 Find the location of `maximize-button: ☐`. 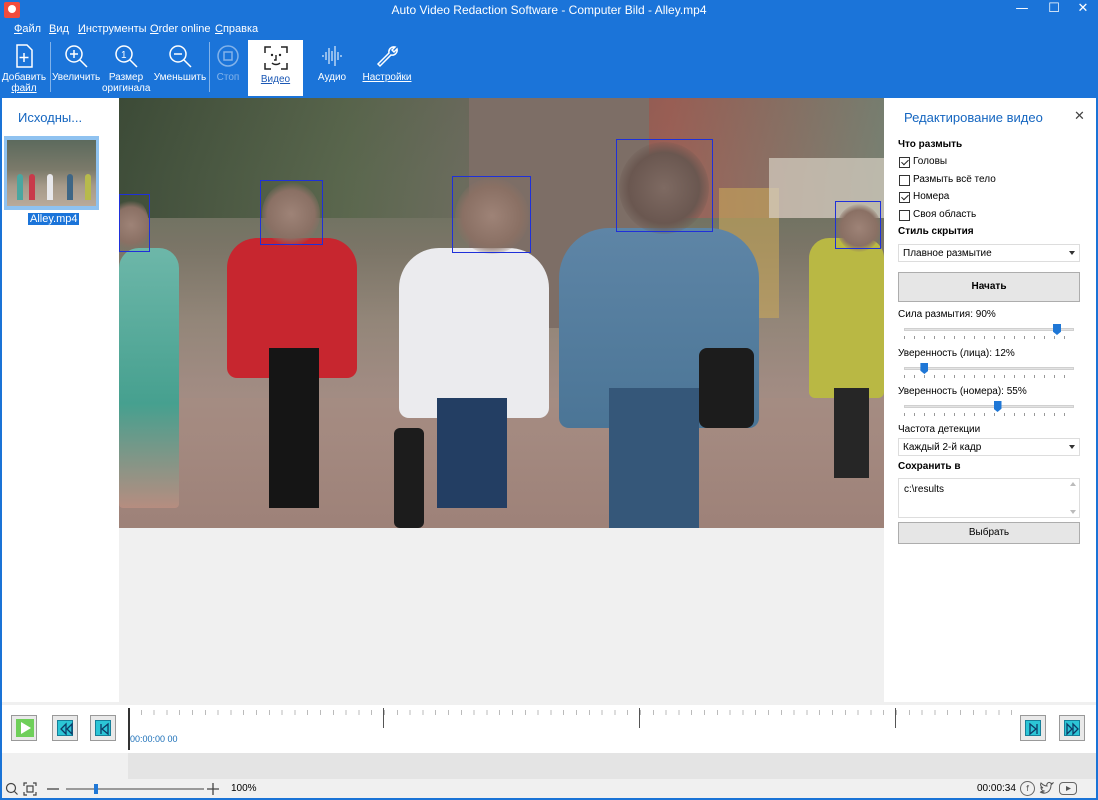

maximize-button: ☐ is located at coordinates (1054, 10).